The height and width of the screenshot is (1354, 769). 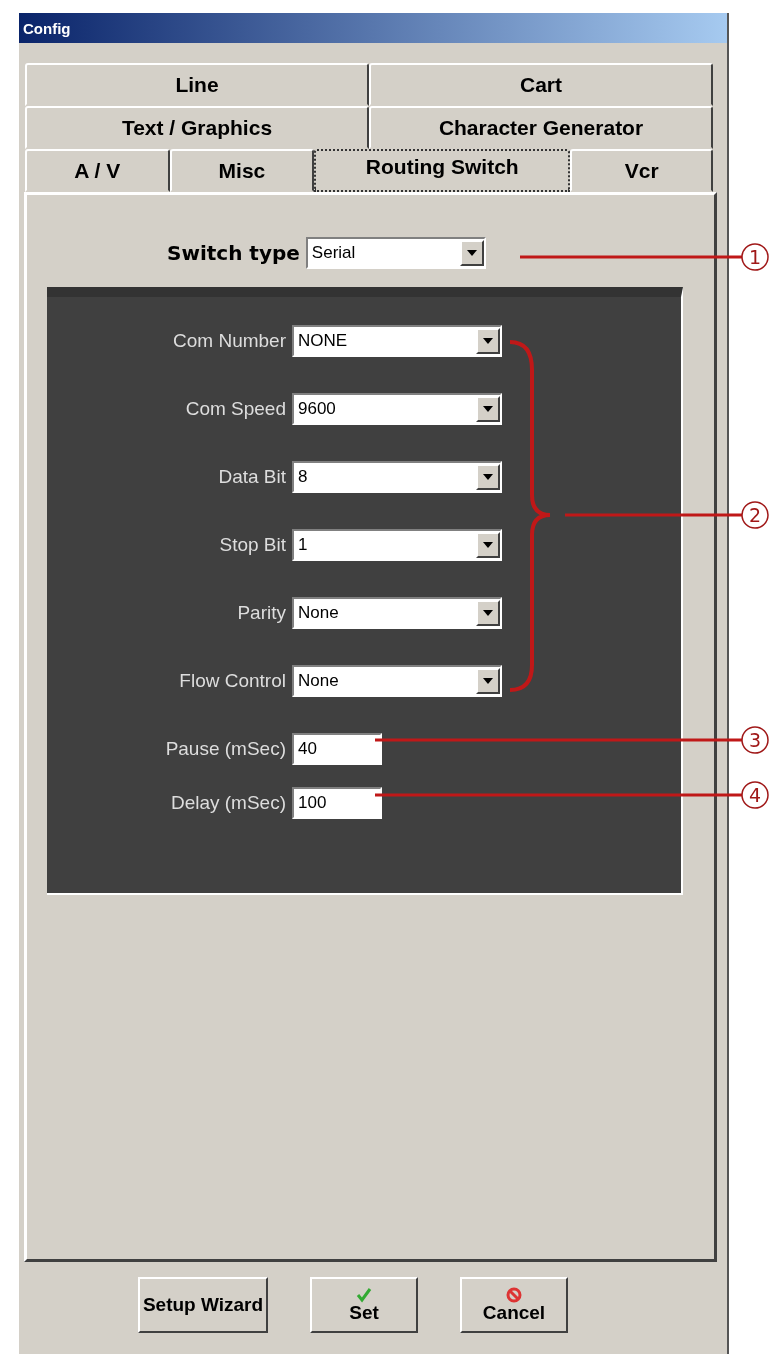 What do you see at coordinates (364, 1305) in the screenshot?
I see `dialog-button: Set` at bounding box center [364, 1305].